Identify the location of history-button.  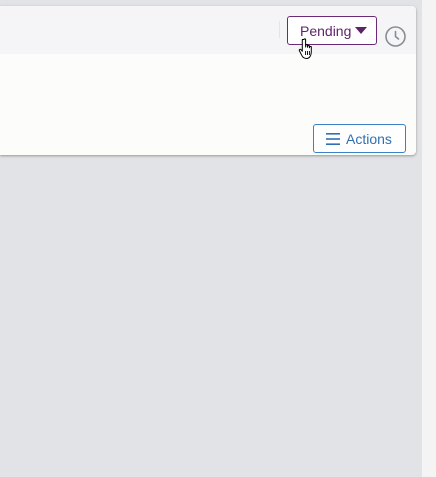
(395, 36).